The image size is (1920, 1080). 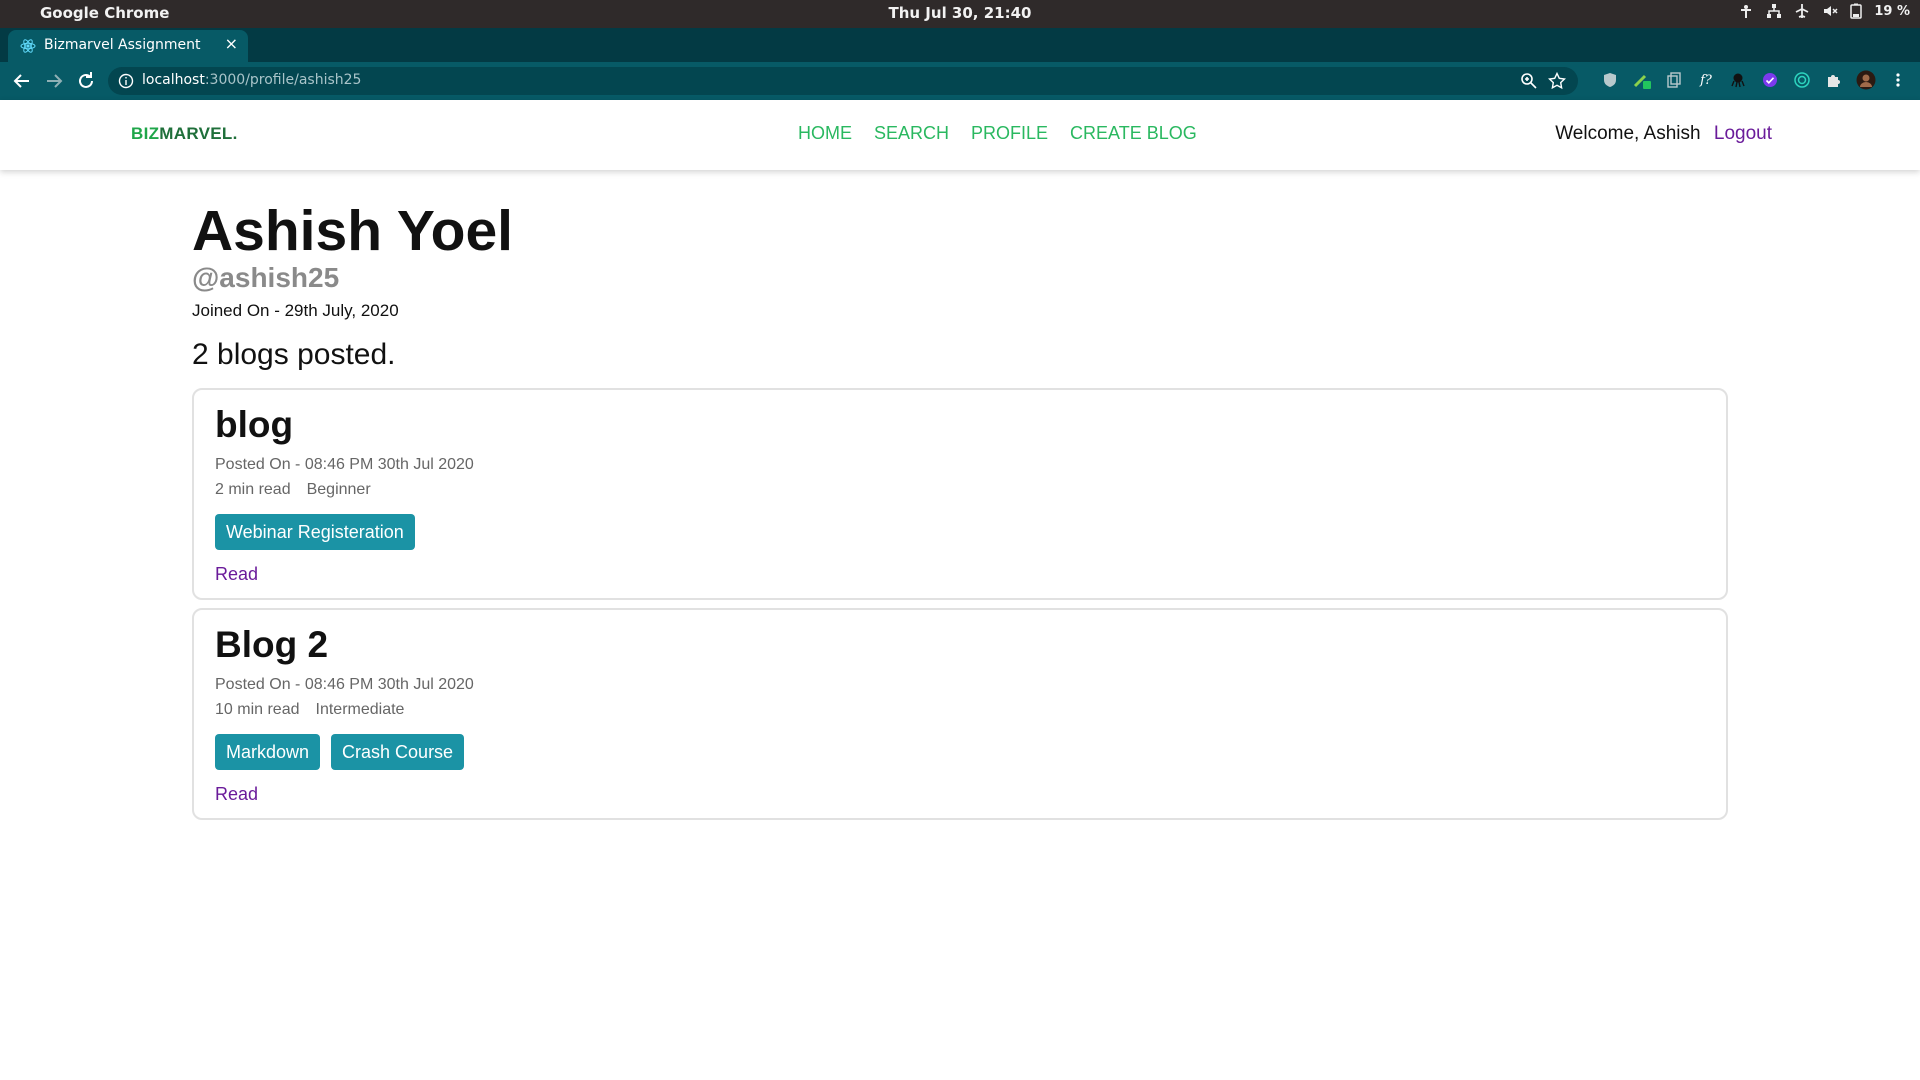 I want to click on user-area: Welcome, Ashish Logout, so click(x=1663, y=134).